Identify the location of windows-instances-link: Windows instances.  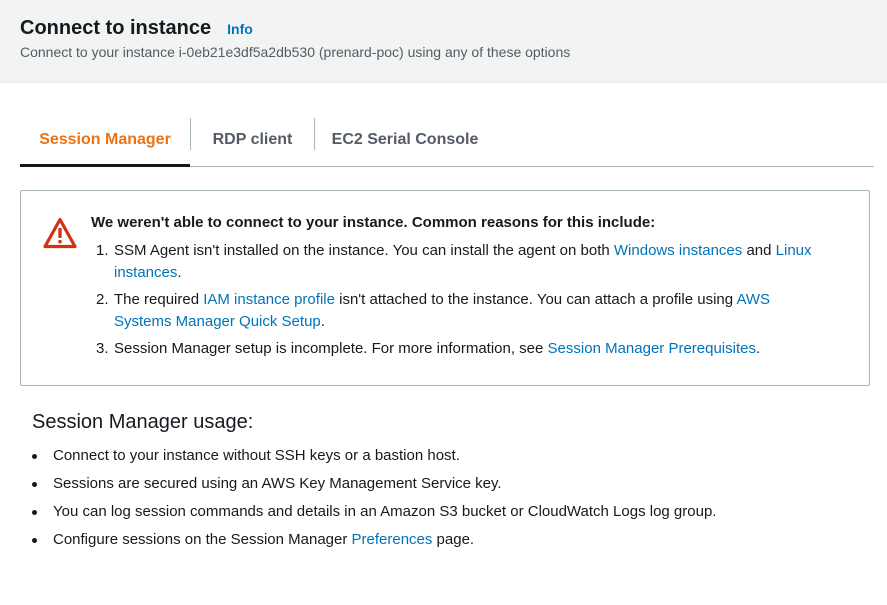
(678, 250).